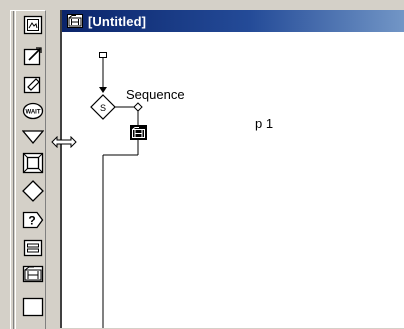 The image size is (404, 329). I want to click on decision-symbol: S, so click(103, 108).